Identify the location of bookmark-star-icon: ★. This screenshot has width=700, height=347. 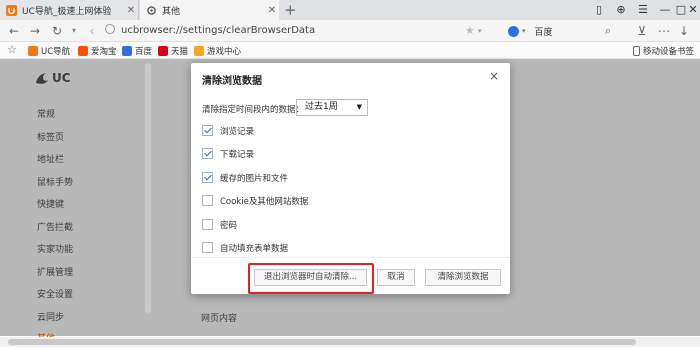
(470, 31).